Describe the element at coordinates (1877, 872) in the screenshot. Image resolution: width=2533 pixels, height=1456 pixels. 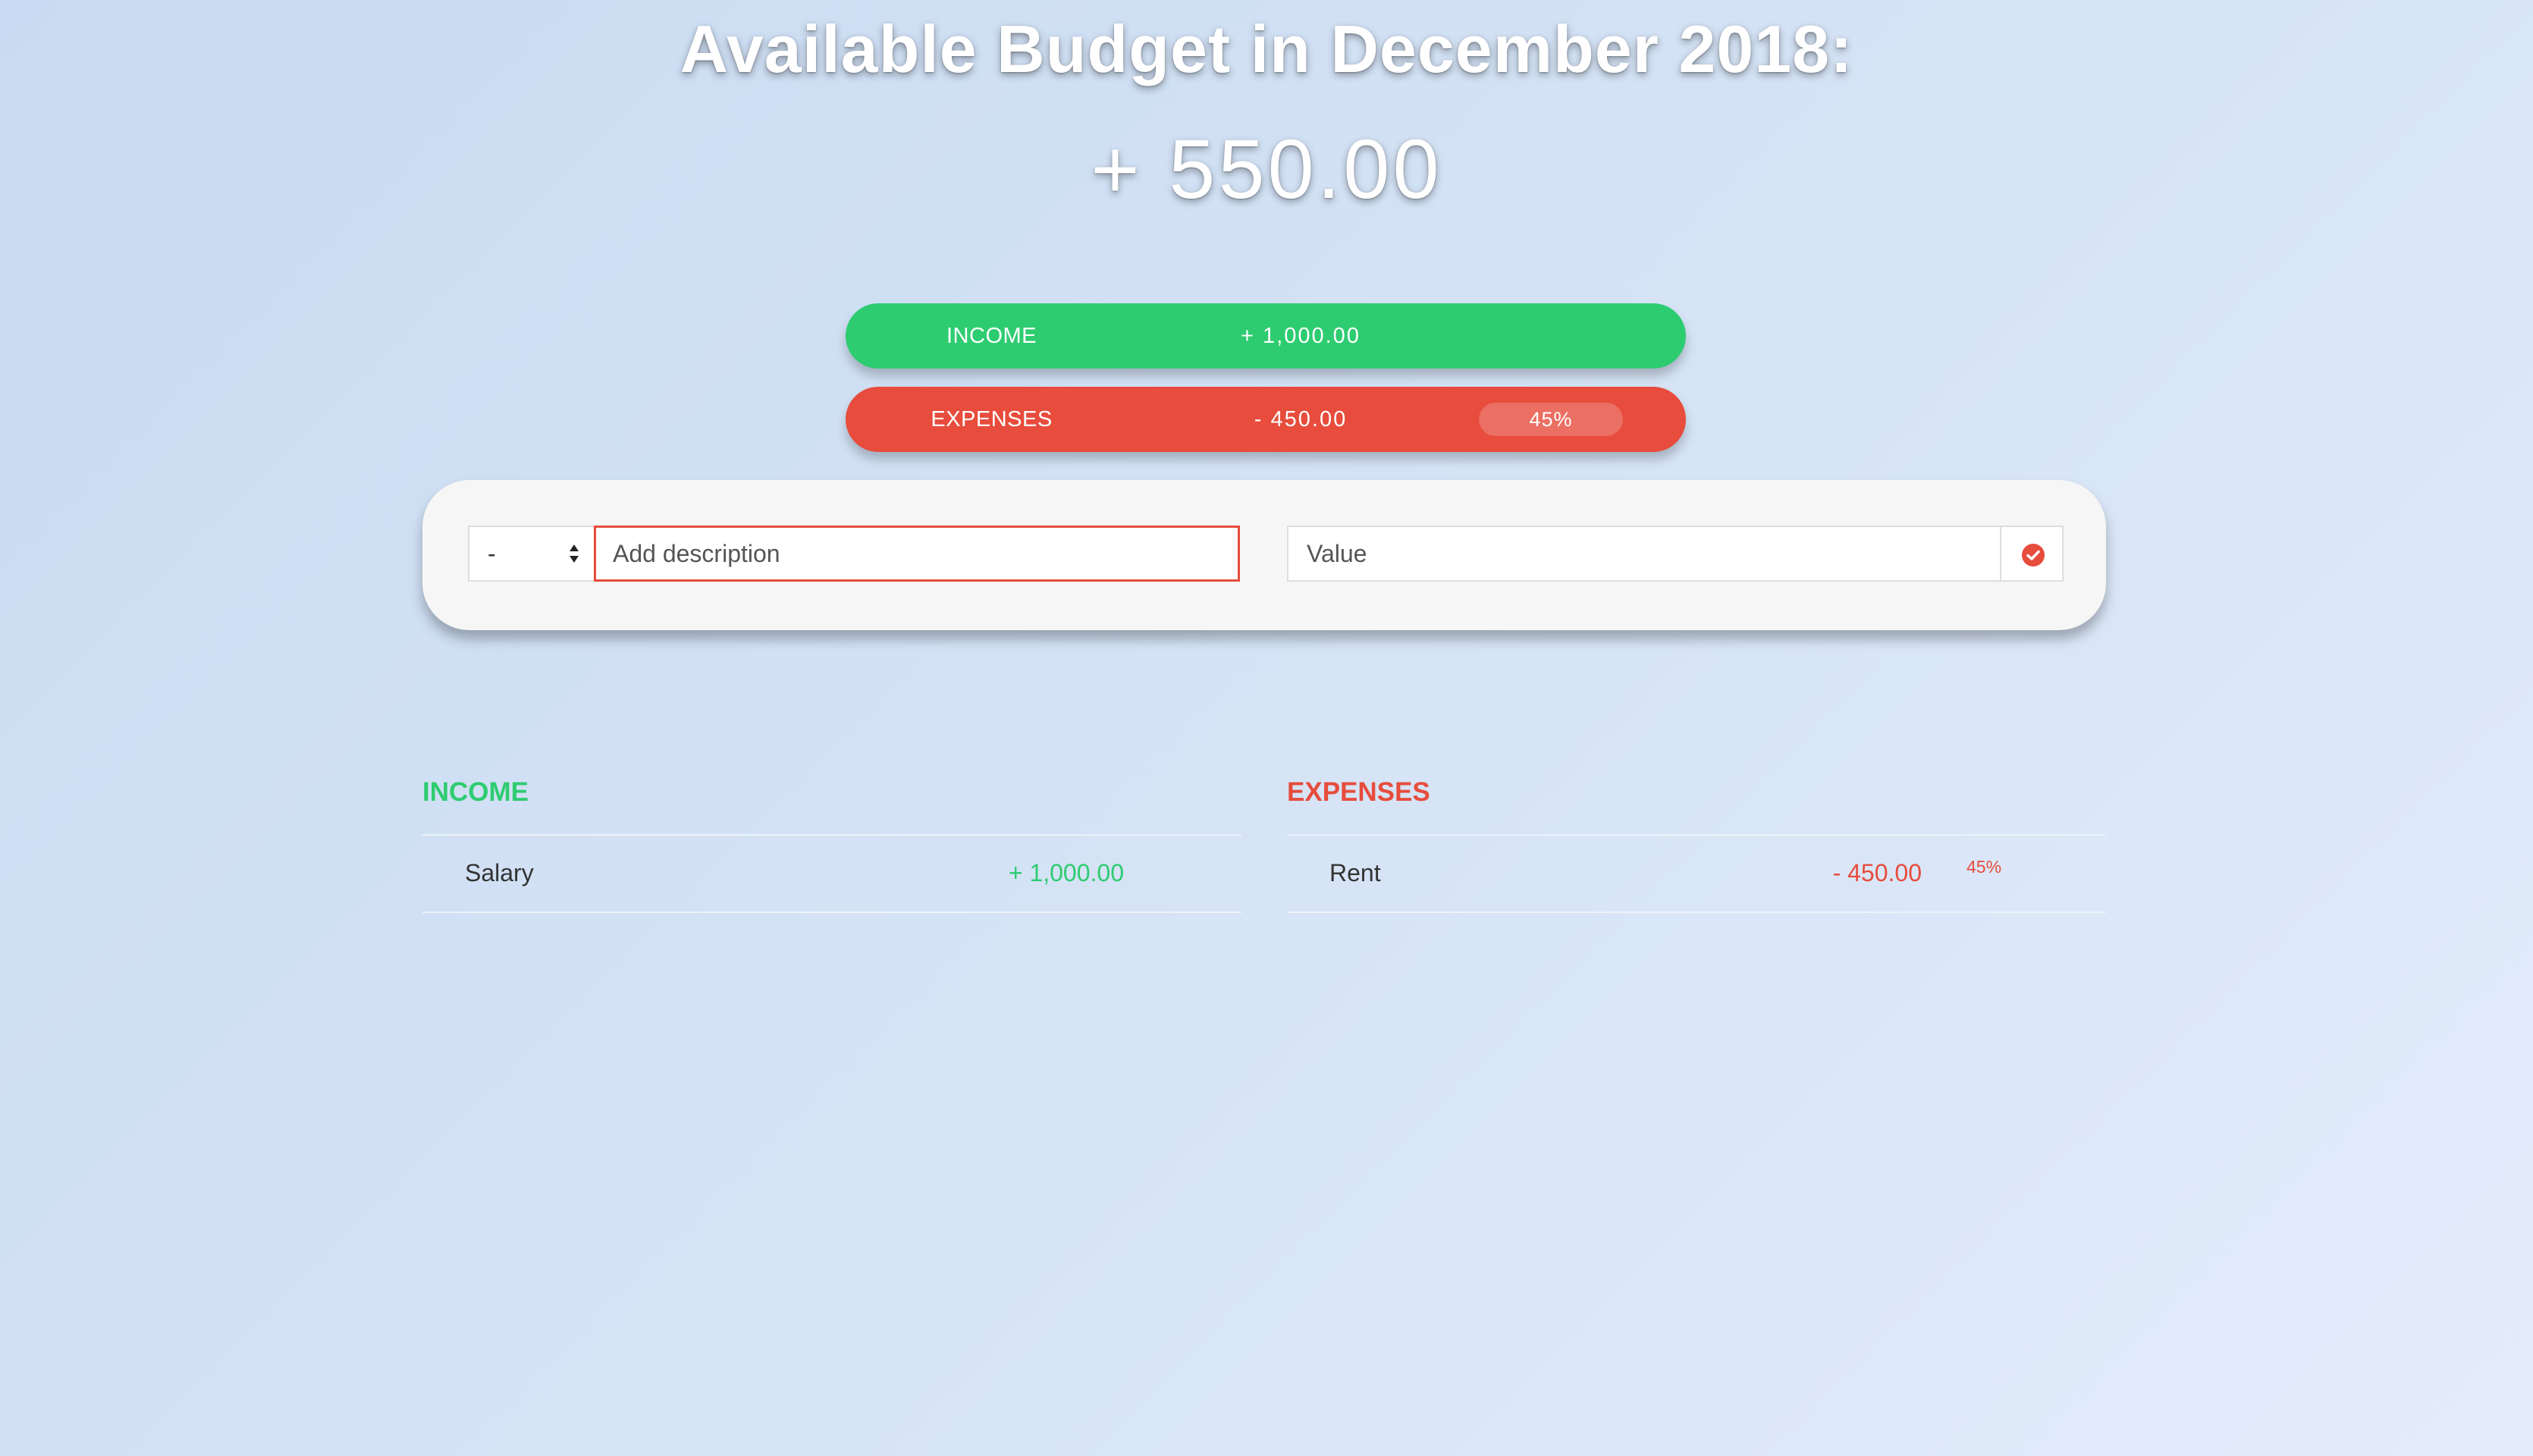
I see `item-value: - 450.00` at that location.